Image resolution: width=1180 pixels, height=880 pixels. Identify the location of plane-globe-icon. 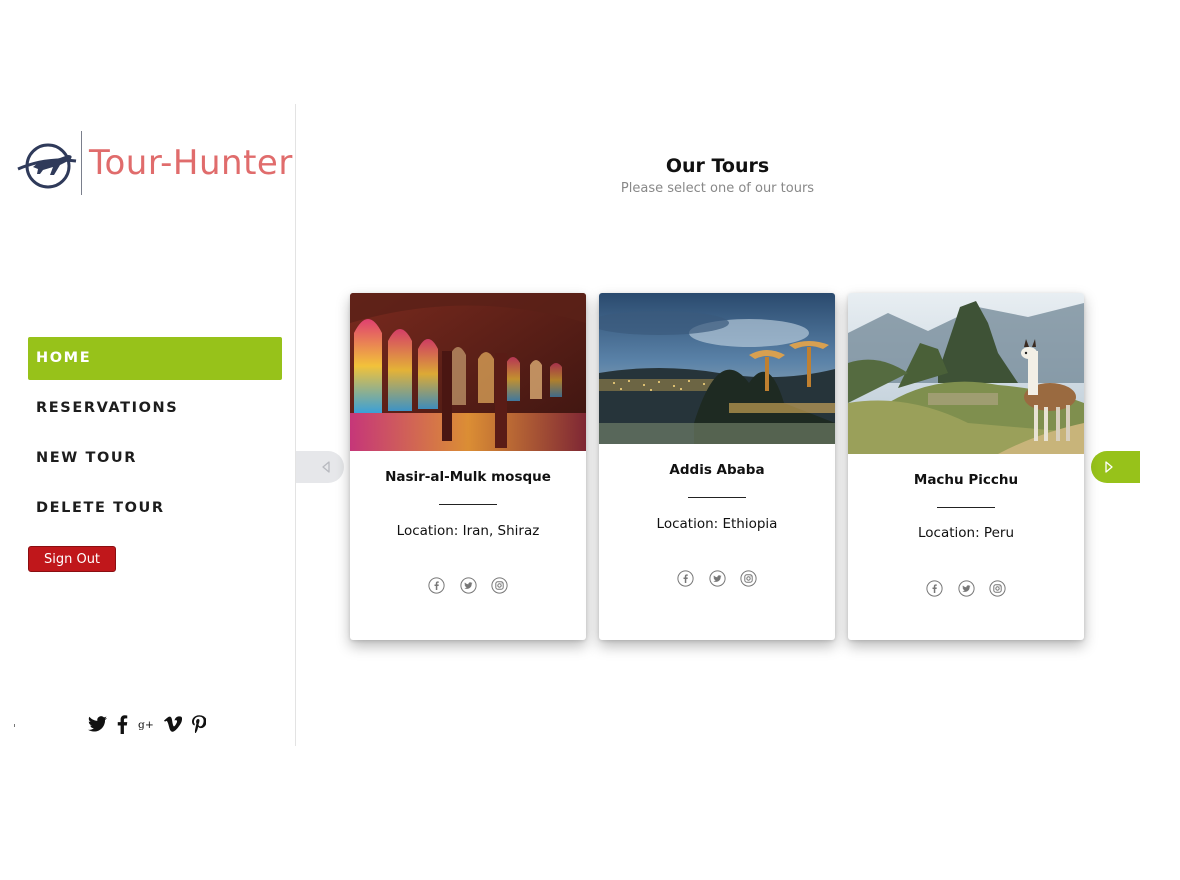
(47, 166).